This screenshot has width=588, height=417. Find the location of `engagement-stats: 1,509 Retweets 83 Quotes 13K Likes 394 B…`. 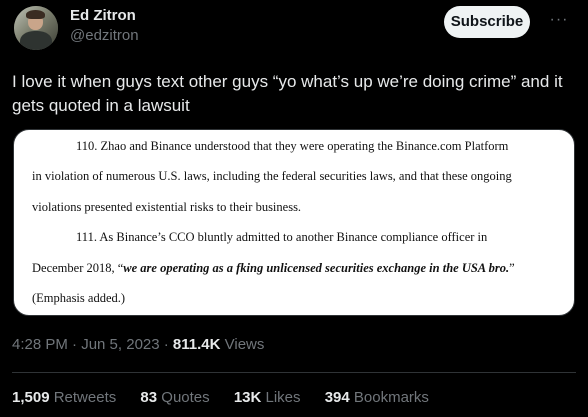

engagement-stats: 1,509 Retweets 83 Quotes 13K Likes 394 B… is located at coordinates (230, 397).